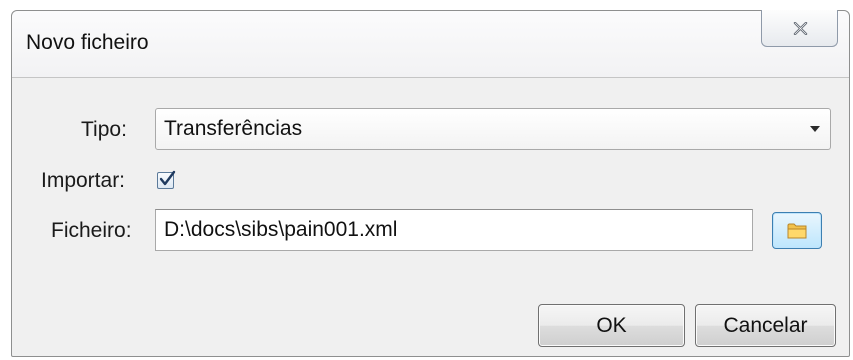 This screenshot has height=360, width=853. I want to click on ok-button: OK, so click(611, 325).